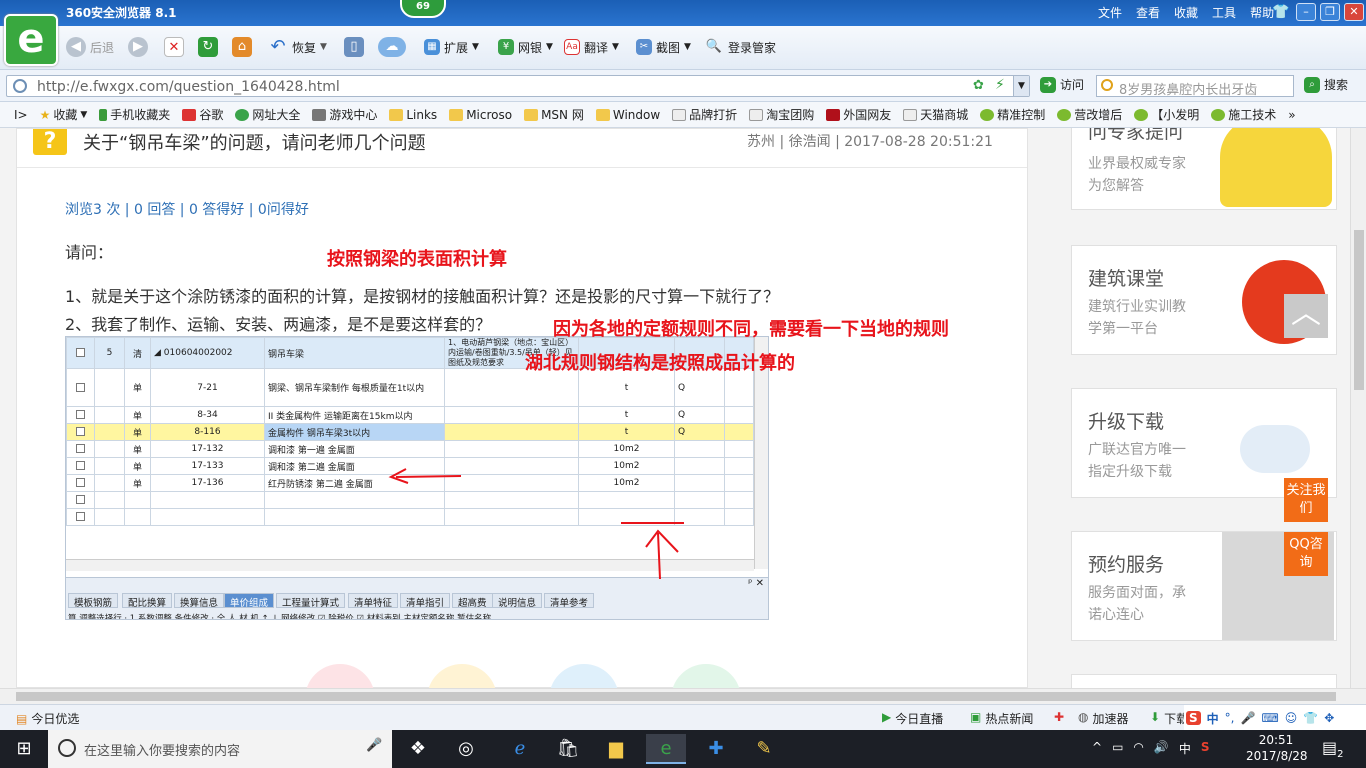  I want to click on arrow-right-icon: ▶, so click(138, 47).